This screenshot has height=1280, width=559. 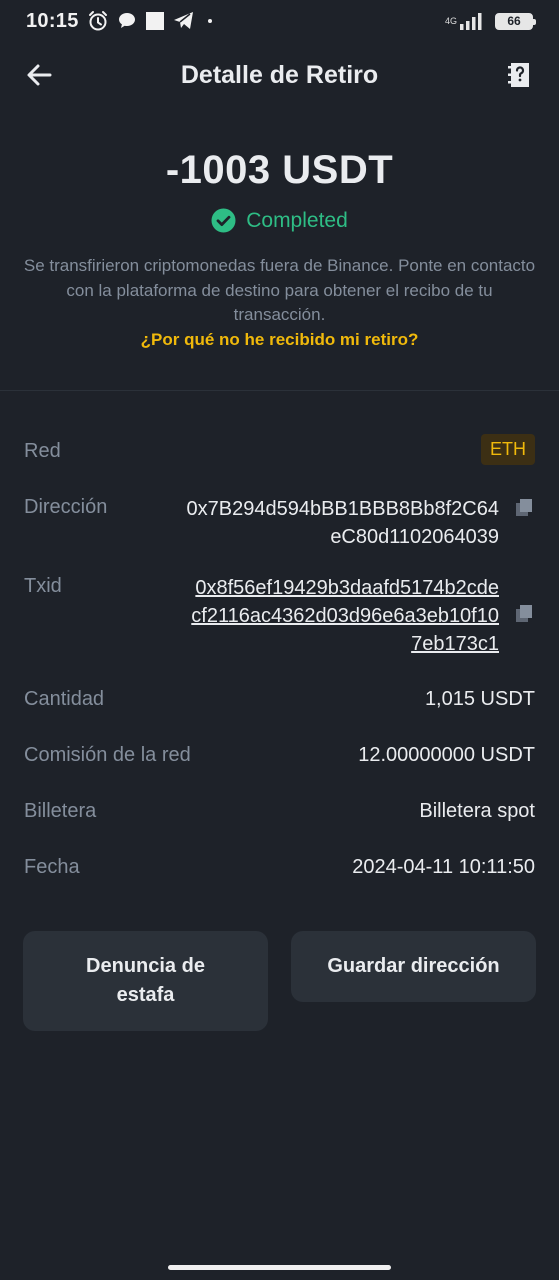 I want to click on network-label: Red, so click(x=42, y=451).